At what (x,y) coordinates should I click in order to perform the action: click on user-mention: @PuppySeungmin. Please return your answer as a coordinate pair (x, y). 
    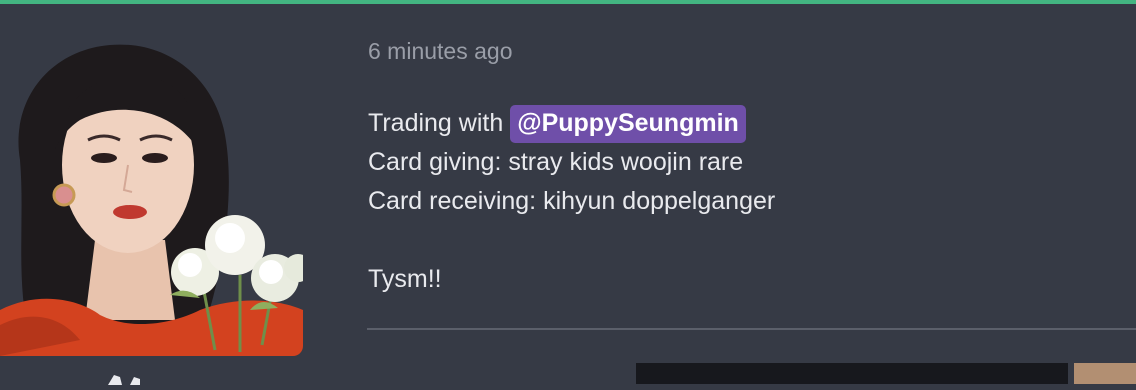
    Looking at the image, I should click on (628, 124).